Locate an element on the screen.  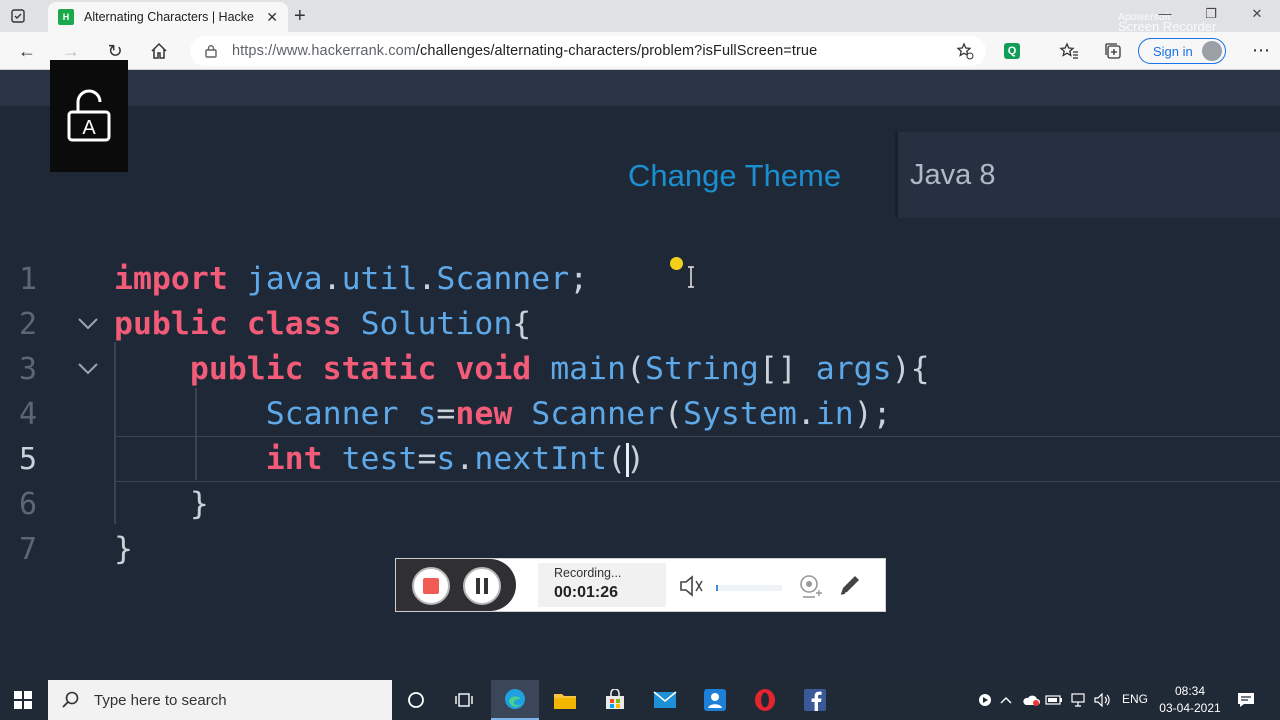
line-number: 2 is located at coordinates (28, 324).